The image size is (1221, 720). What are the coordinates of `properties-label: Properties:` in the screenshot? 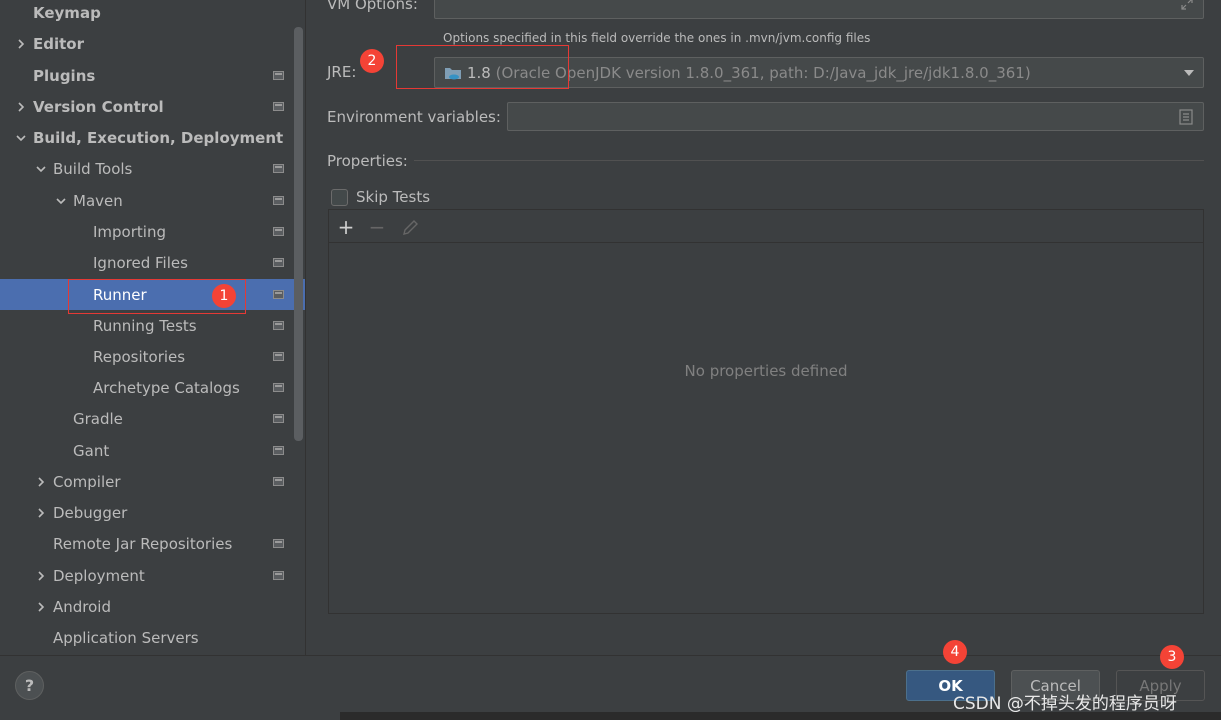 It's located at (367, 161).